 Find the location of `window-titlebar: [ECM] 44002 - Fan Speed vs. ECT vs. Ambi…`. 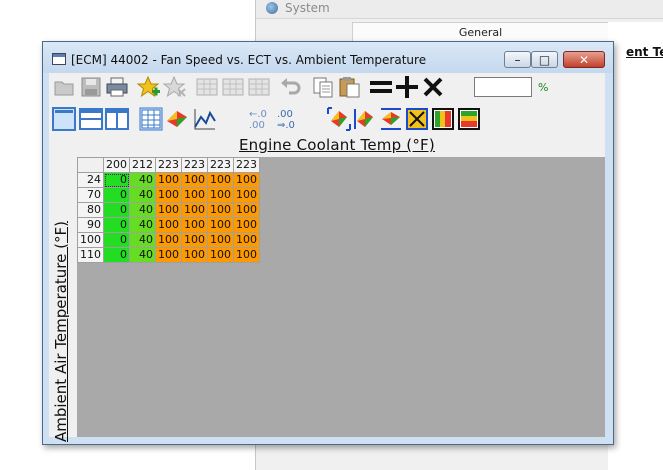

window-titlebar: [ECM] 44002 - Fan Speed vs. ECT vs. Ambi… is located at coordinates (328, 57).